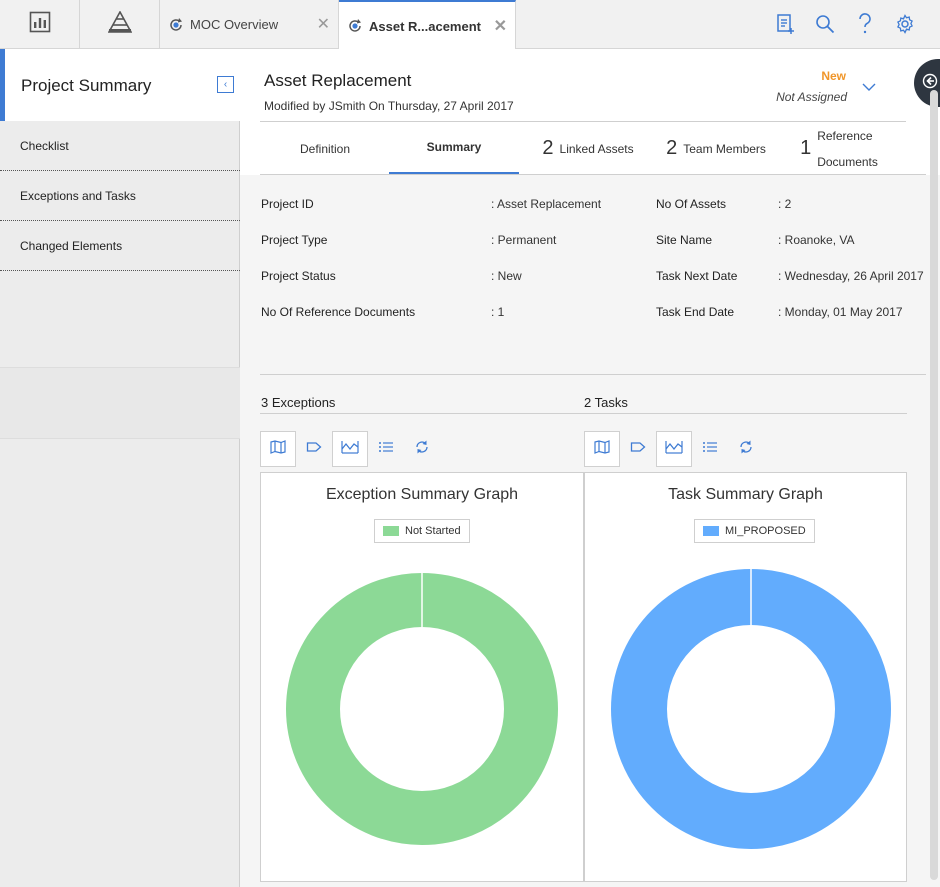  Describe the element at coordinates (40, 24) in the screenshot. I see `dashboard-button` at that location.